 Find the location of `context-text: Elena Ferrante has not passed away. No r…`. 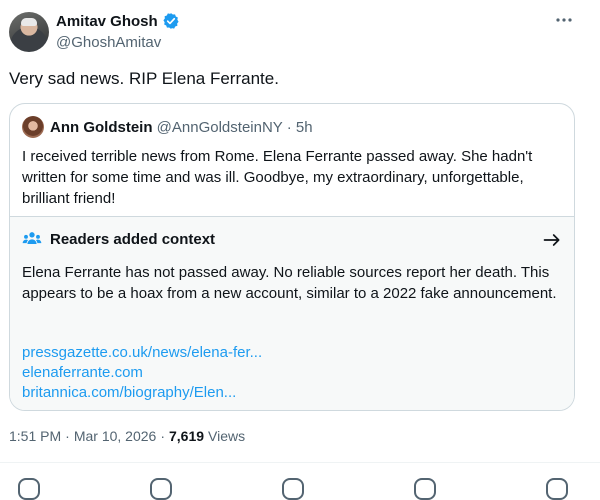

context-text: Elena Ferrante has not passed away. No r… is located at coordinates (289, 283).